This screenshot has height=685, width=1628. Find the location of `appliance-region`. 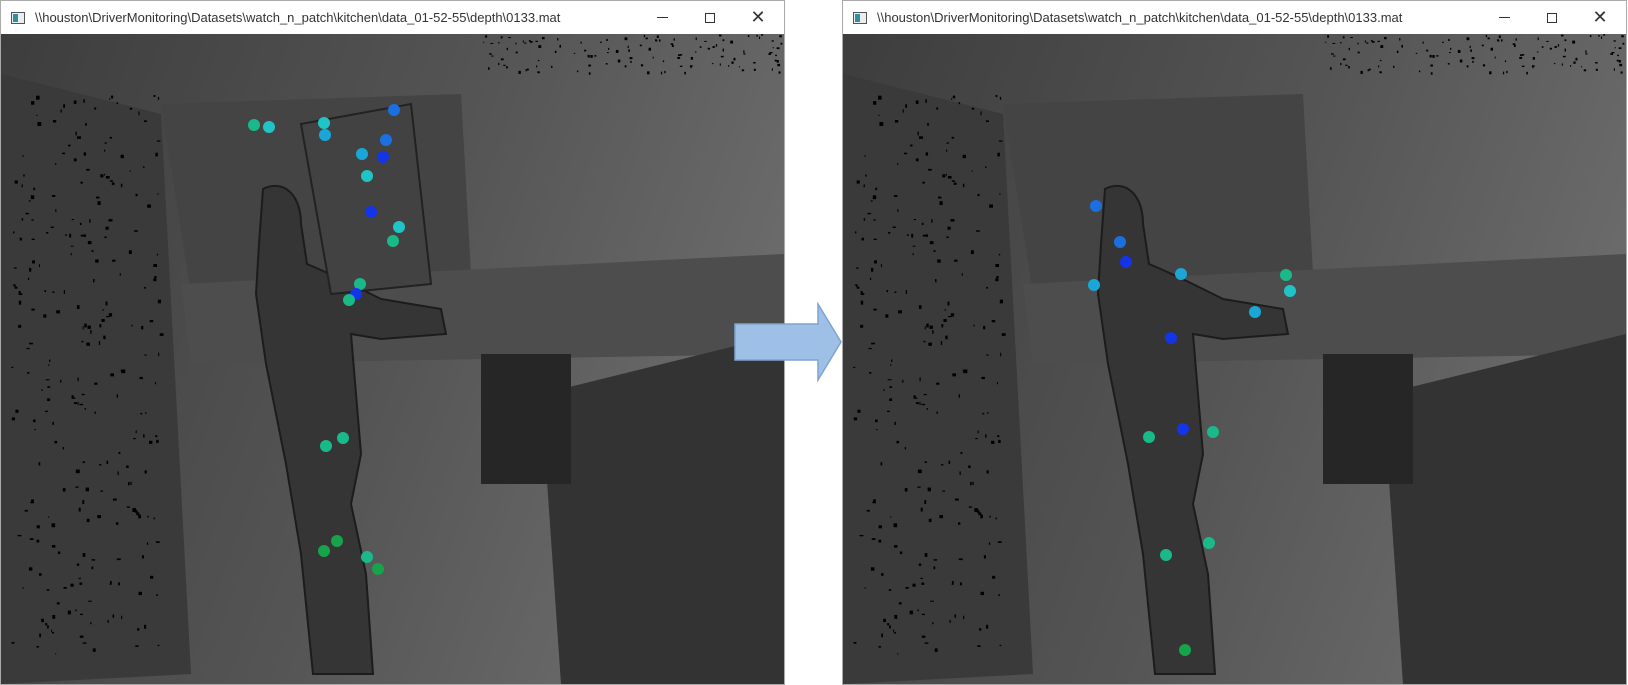

appliance-region is located at coordinates (662, 509).